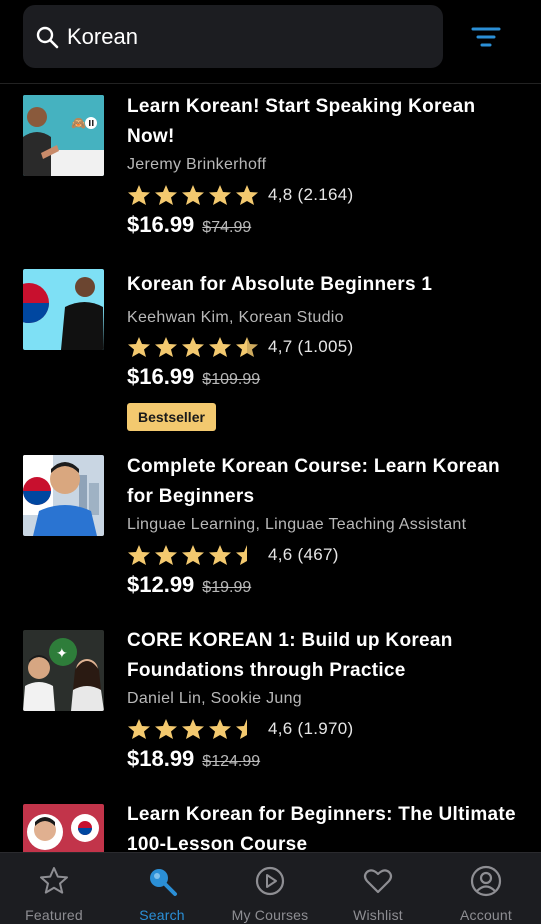 This screenshot has width=541, height=924. I want to click on rating-count: (2.164), so click(325, 194).